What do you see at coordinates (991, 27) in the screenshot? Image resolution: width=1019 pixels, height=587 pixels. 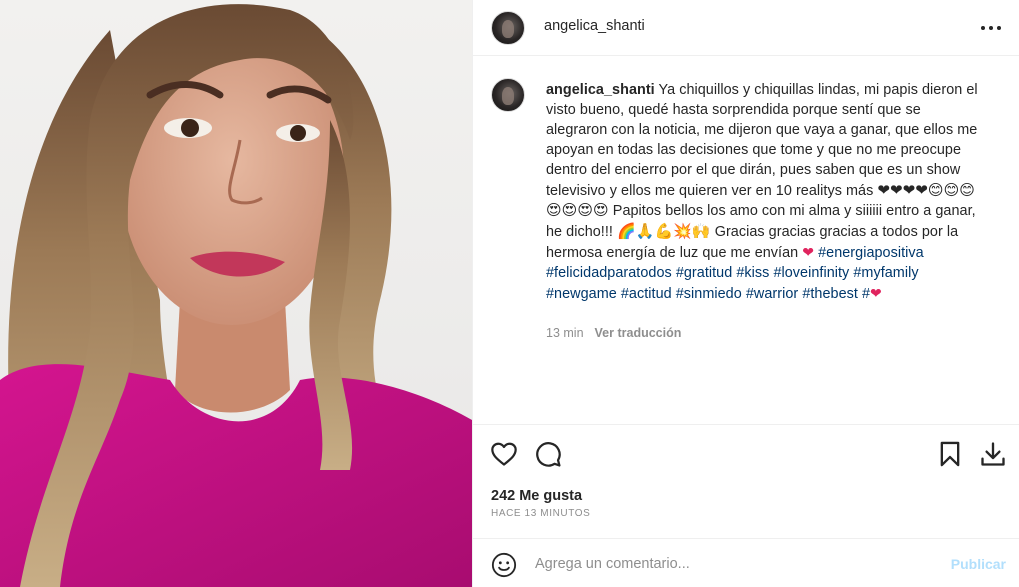 I see `more-horizontal-icon` at bounding box center [991, 27].